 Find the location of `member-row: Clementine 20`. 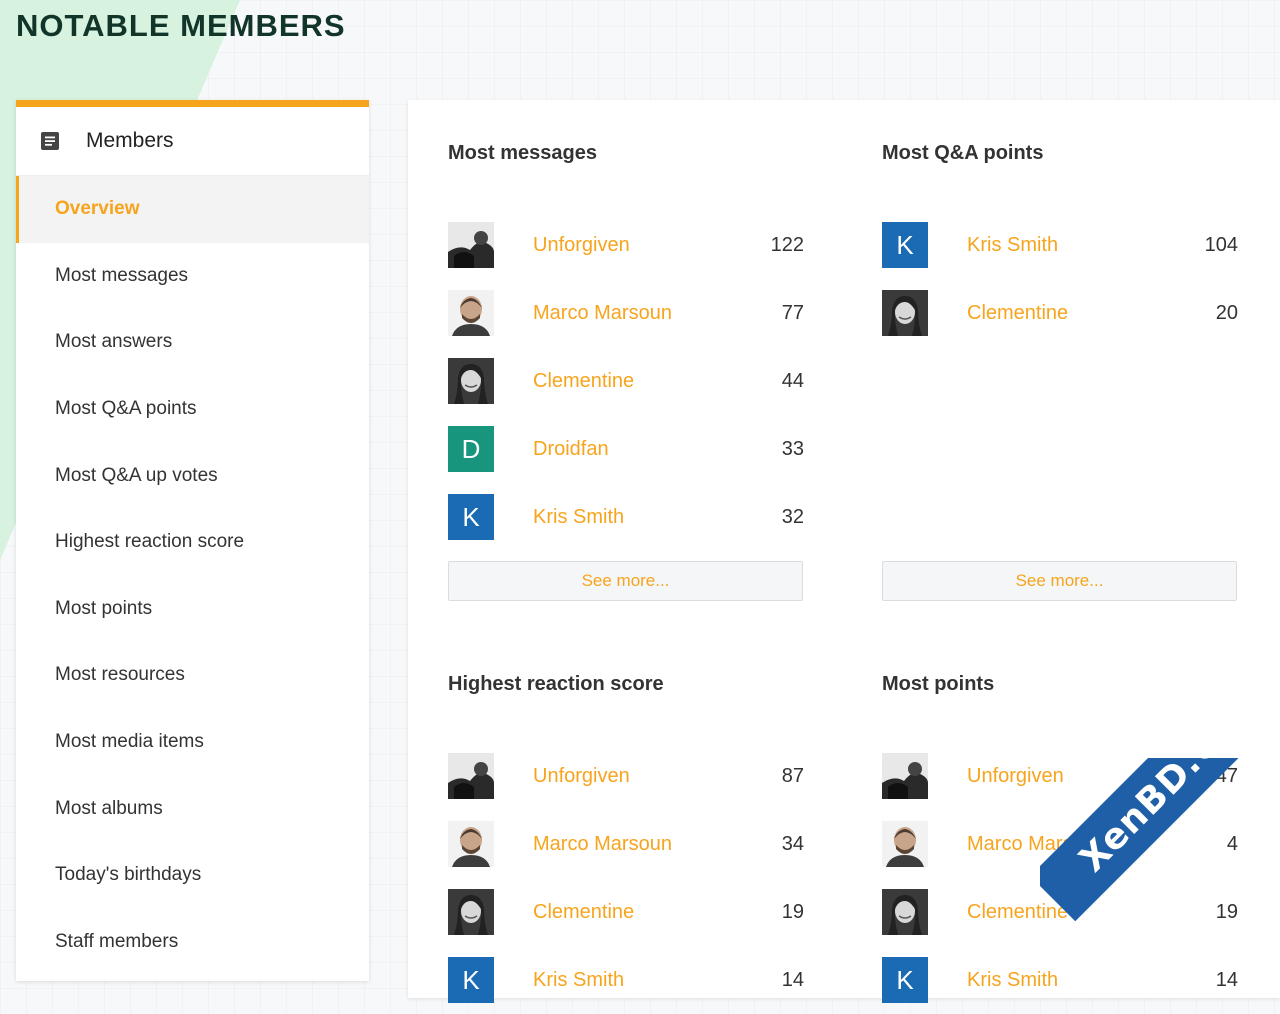

member-row: Clementine 20 is located at coordinates (1060, 313).